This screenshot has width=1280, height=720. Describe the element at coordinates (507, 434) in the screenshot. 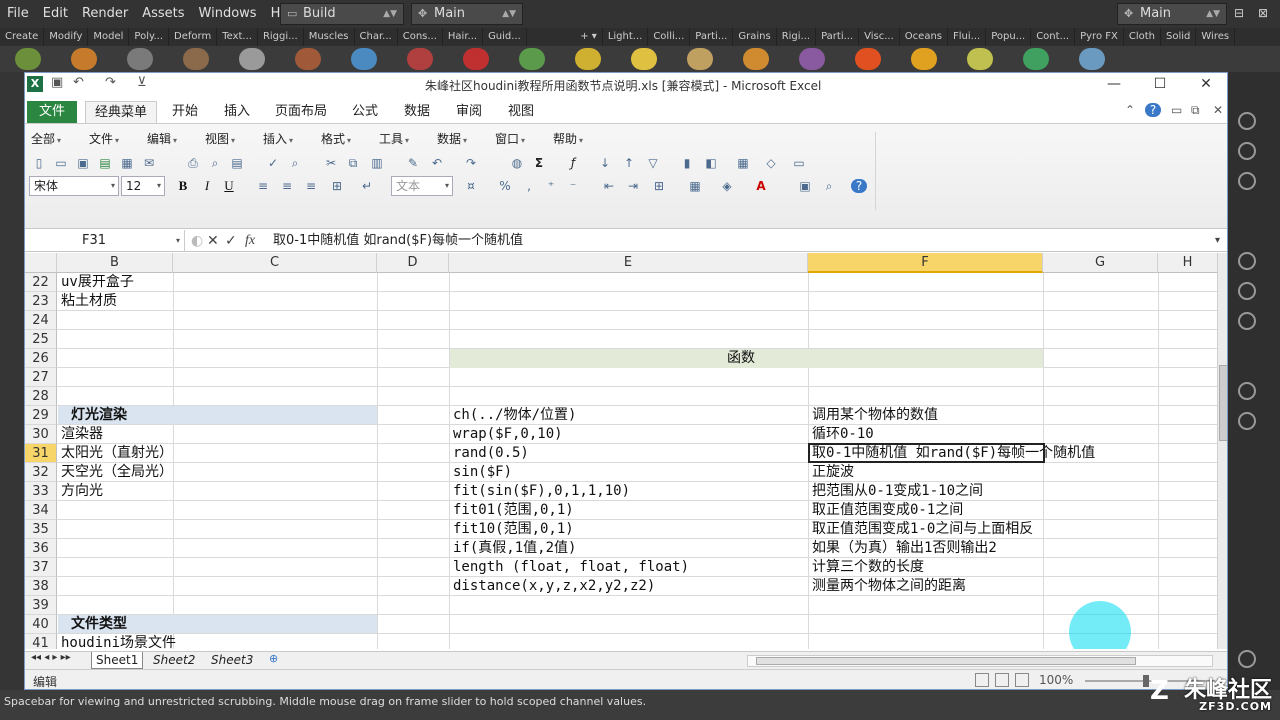

I see `function-cell: wrap($F,0,10)` at that location.